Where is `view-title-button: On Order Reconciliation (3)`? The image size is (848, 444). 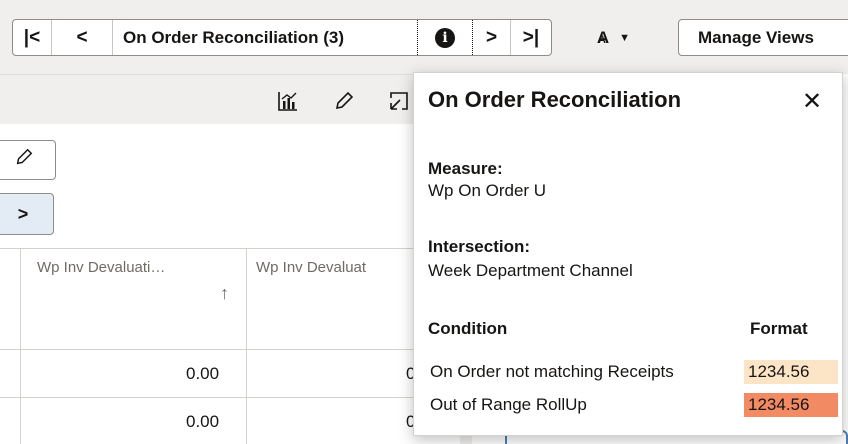 view-title-button: On Order Reconciliation (3) is located at coordinates (265, 37).